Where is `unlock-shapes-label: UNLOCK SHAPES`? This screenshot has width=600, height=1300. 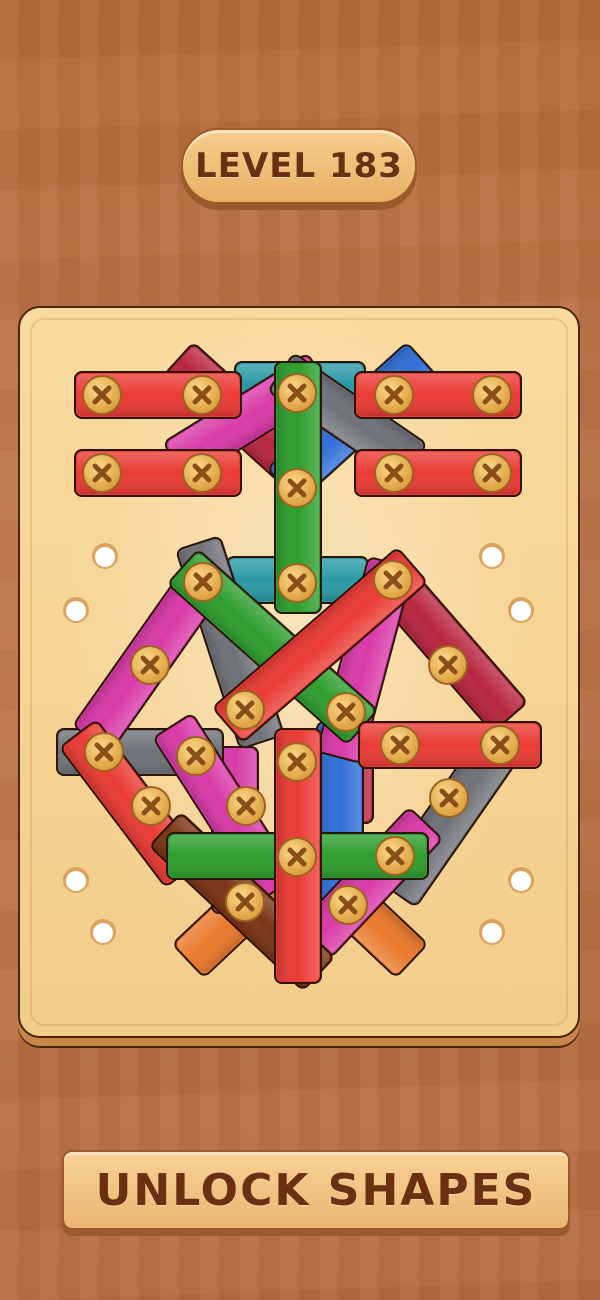 unlock-shapes-label: UNLOCK SHAPES is located at coordinates (316, 1190).